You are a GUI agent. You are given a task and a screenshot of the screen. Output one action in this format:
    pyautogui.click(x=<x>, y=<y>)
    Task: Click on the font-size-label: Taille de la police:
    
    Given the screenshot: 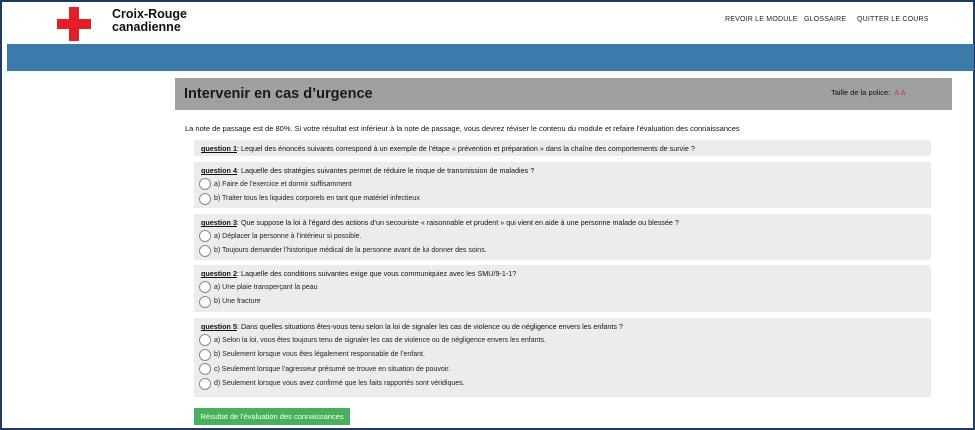 What is the action you would take?
    pyautogui.click(x=861, y=92)
    